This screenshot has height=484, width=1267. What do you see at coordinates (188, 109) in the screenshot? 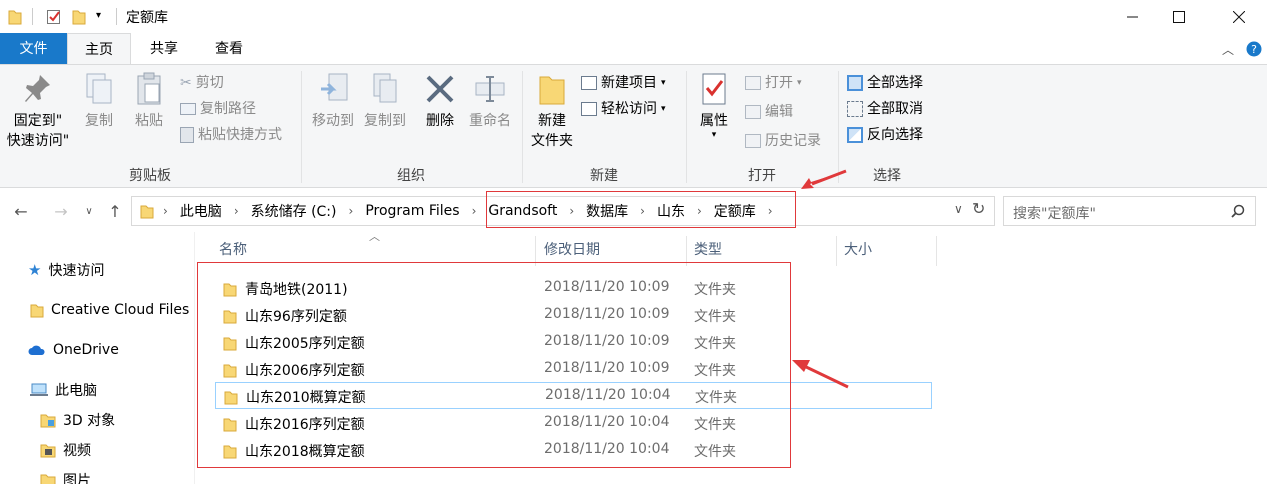
I see `copy-path-icon` at bounding box center [188, 109].